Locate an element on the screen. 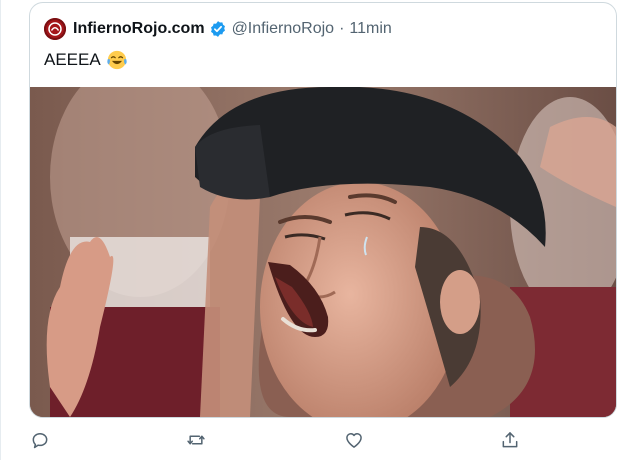 This screenshot has height=460, width=625. share-icon is located at coordinates (510, 440).